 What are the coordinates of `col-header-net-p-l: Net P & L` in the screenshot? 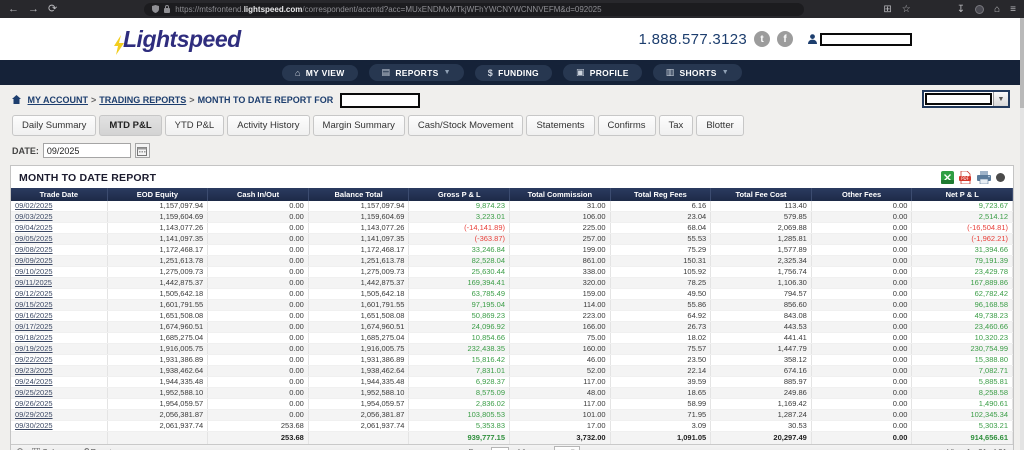 It's located at (962, 194).